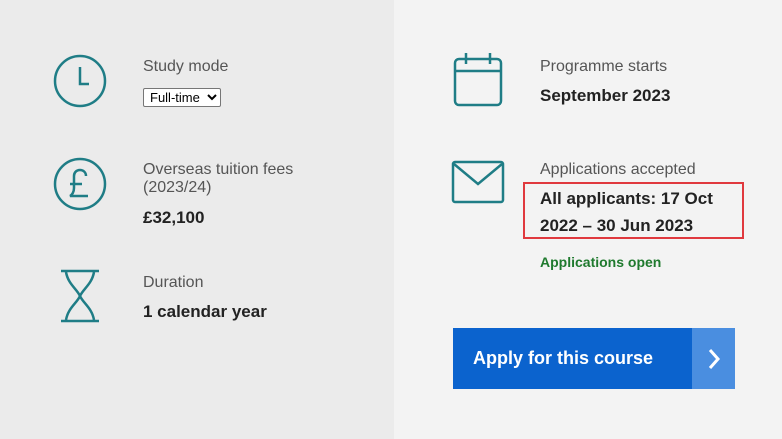  I want to click on apply-button-arrow, so click(713, 358).